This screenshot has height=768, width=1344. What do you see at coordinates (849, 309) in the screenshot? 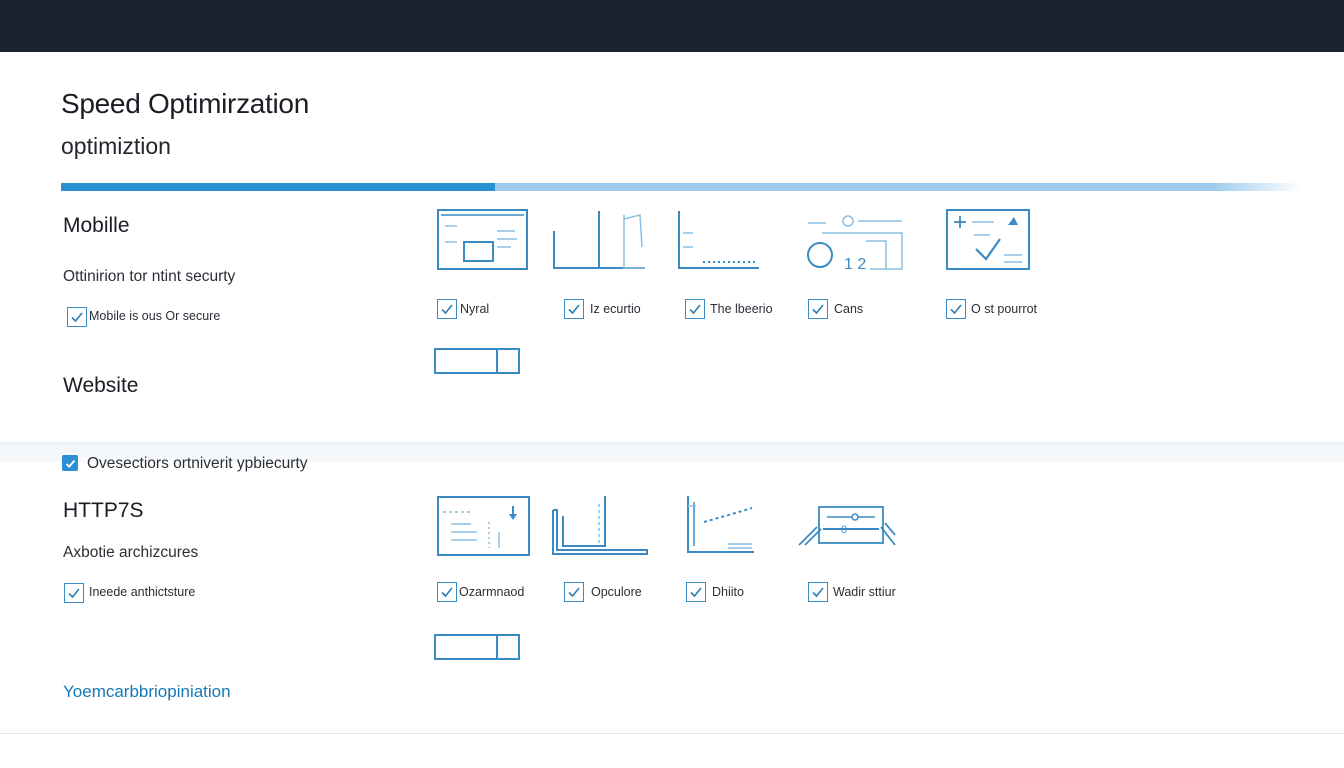
I see `option-label: Cans` at bounding box center [849, 309].